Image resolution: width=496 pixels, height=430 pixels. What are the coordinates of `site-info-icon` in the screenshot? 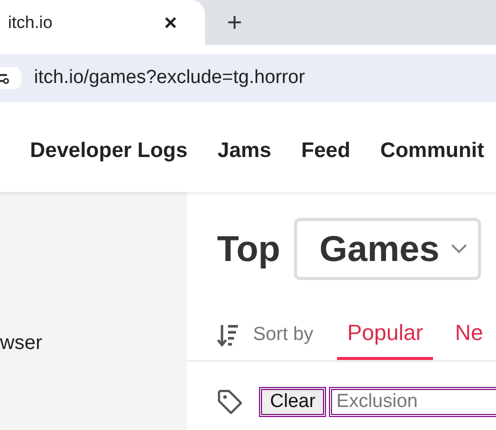 It's located at (11, 77).